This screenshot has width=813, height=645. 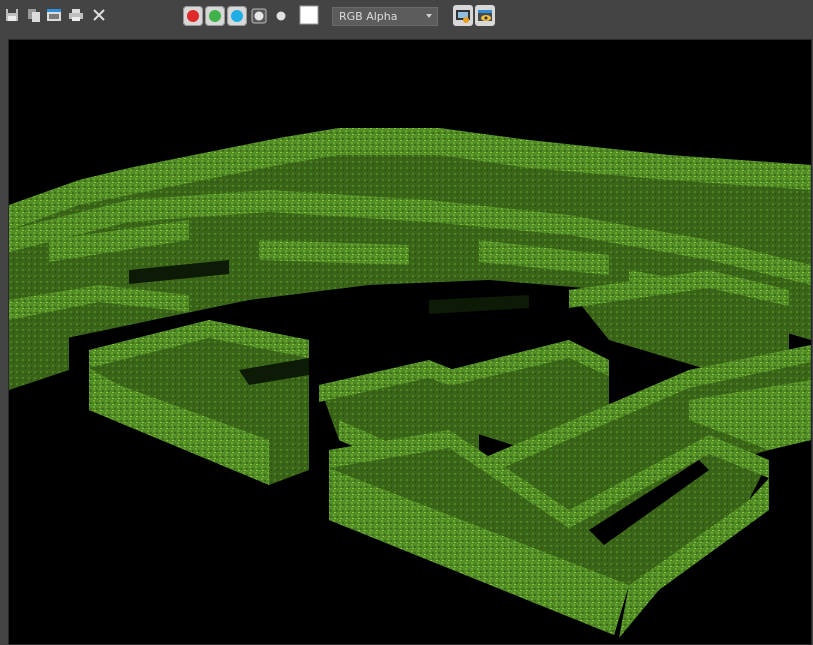 I want to click on save-image-button, so click(x=12, y=15).